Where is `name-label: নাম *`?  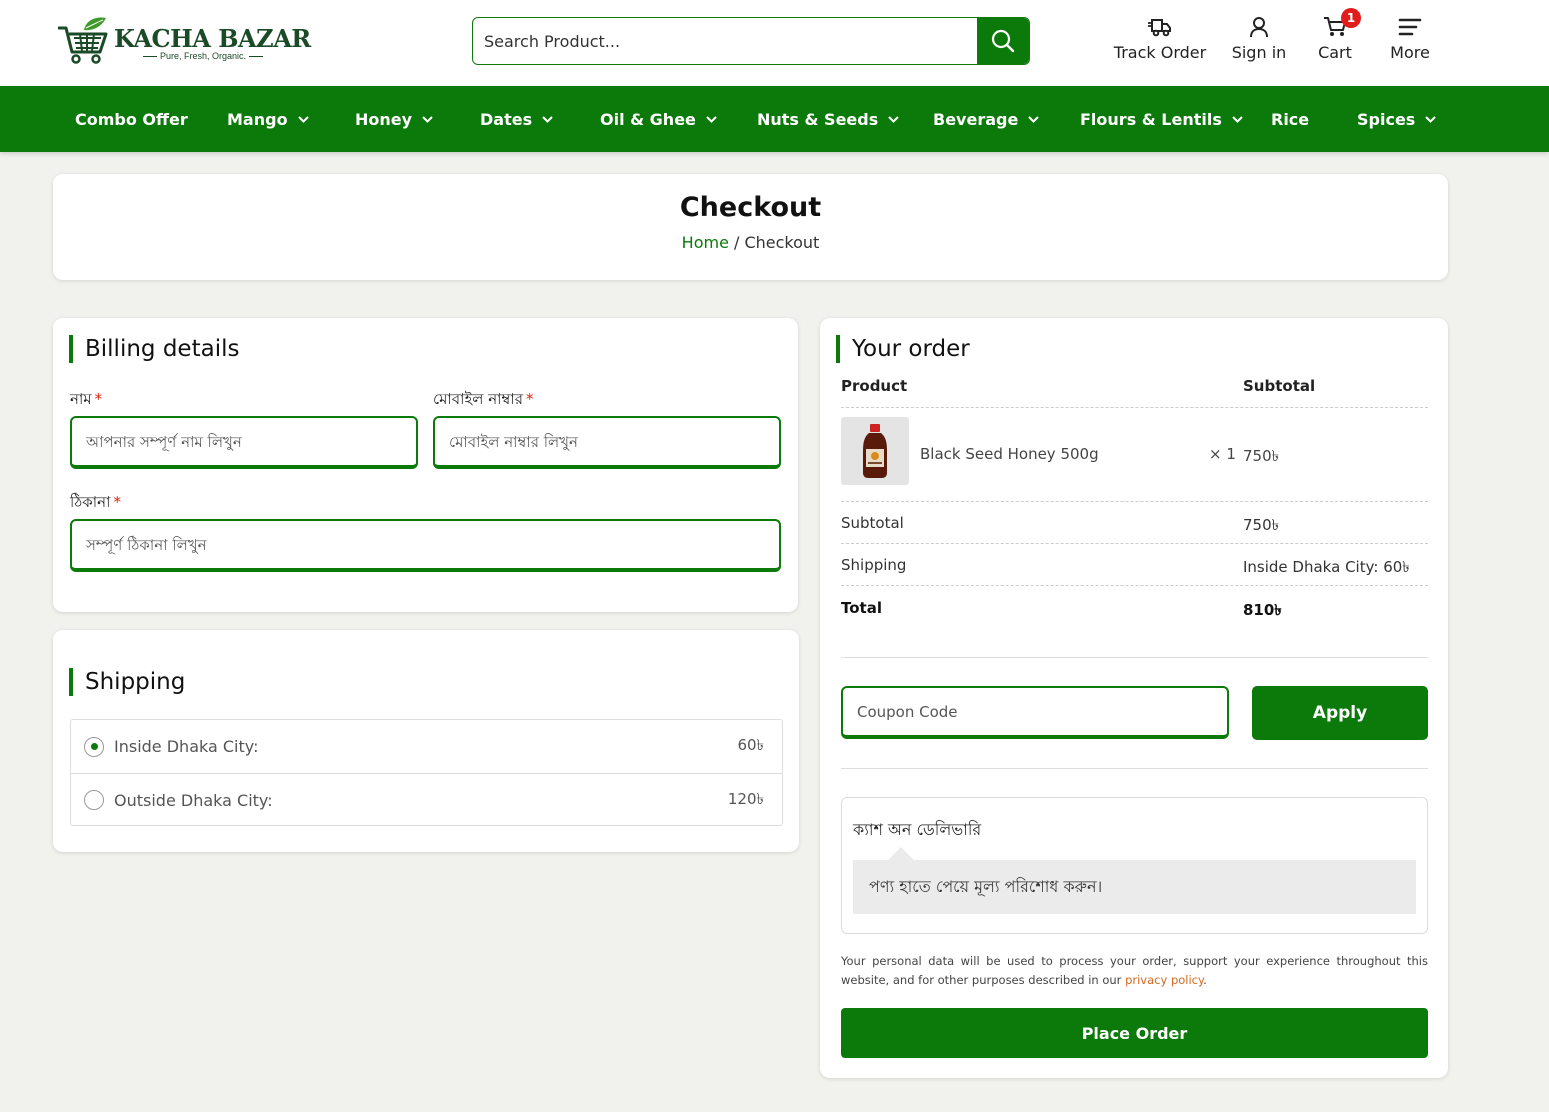
name-label: নাম * is located at coordinates (86, 400).